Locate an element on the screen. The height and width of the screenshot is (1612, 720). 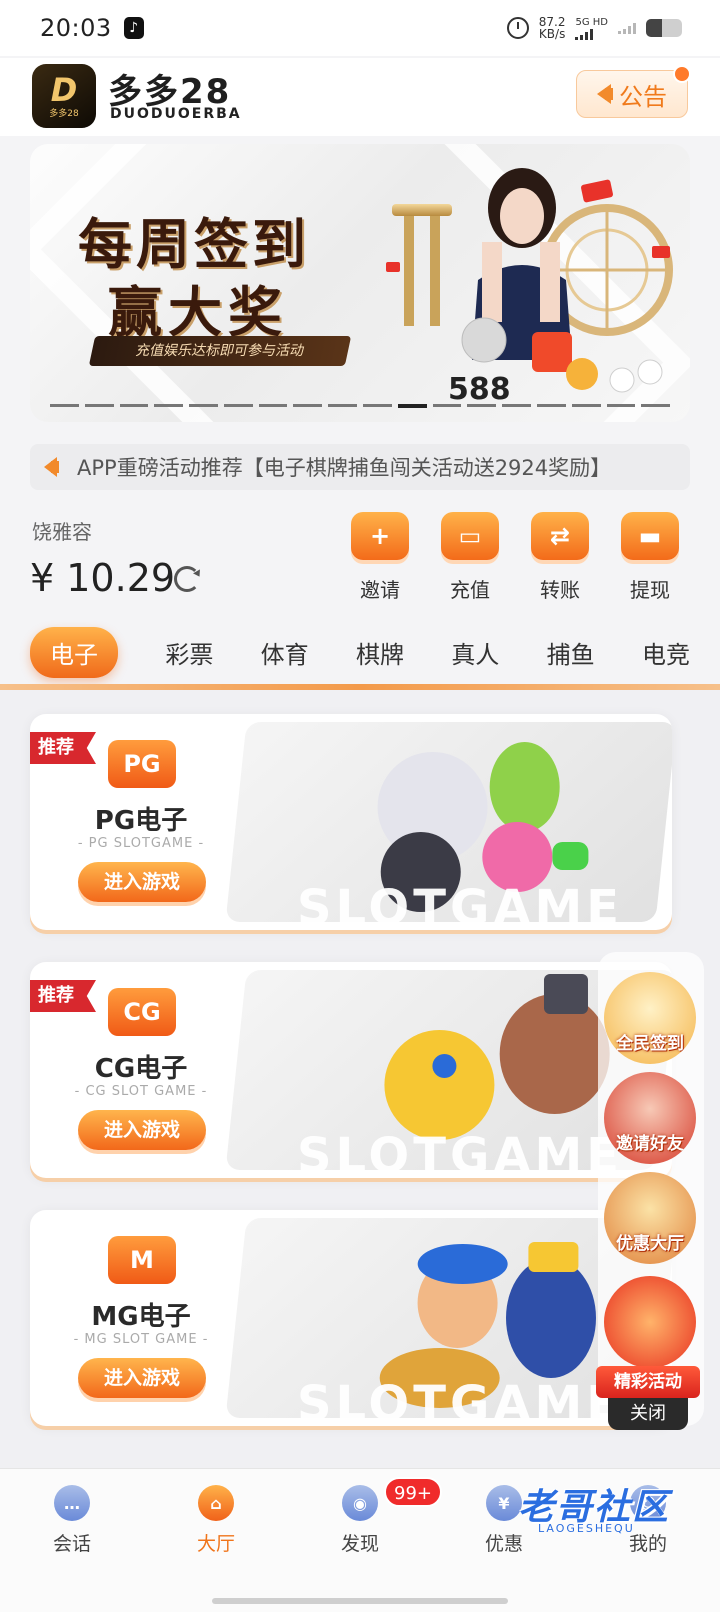
card-icon: ▬ is located at coordinates (650, 536).